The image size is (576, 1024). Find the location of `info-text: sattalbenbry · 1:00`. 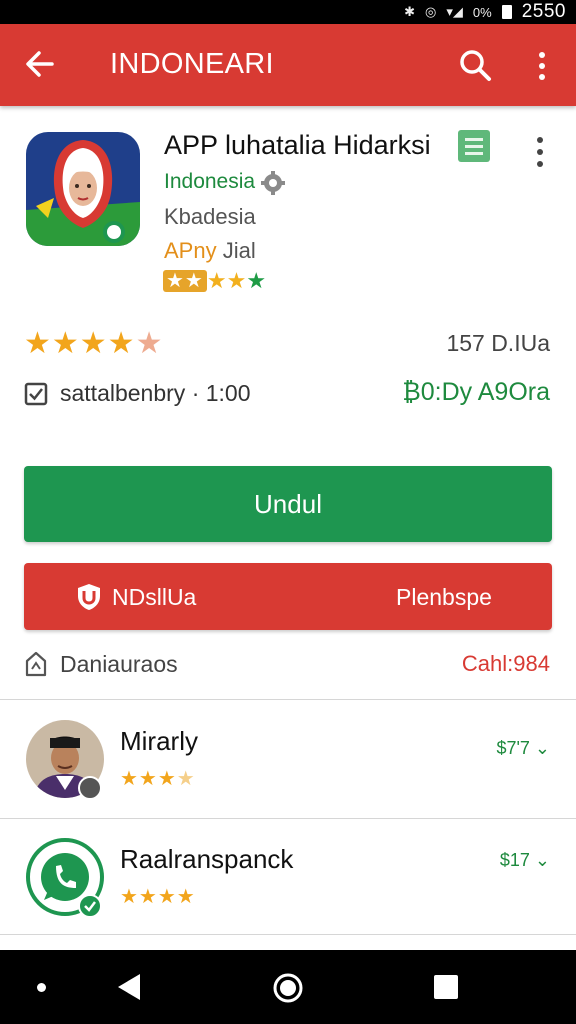

info-text: sattalbenbry · 1:00 is located at coordinates (155, 393).